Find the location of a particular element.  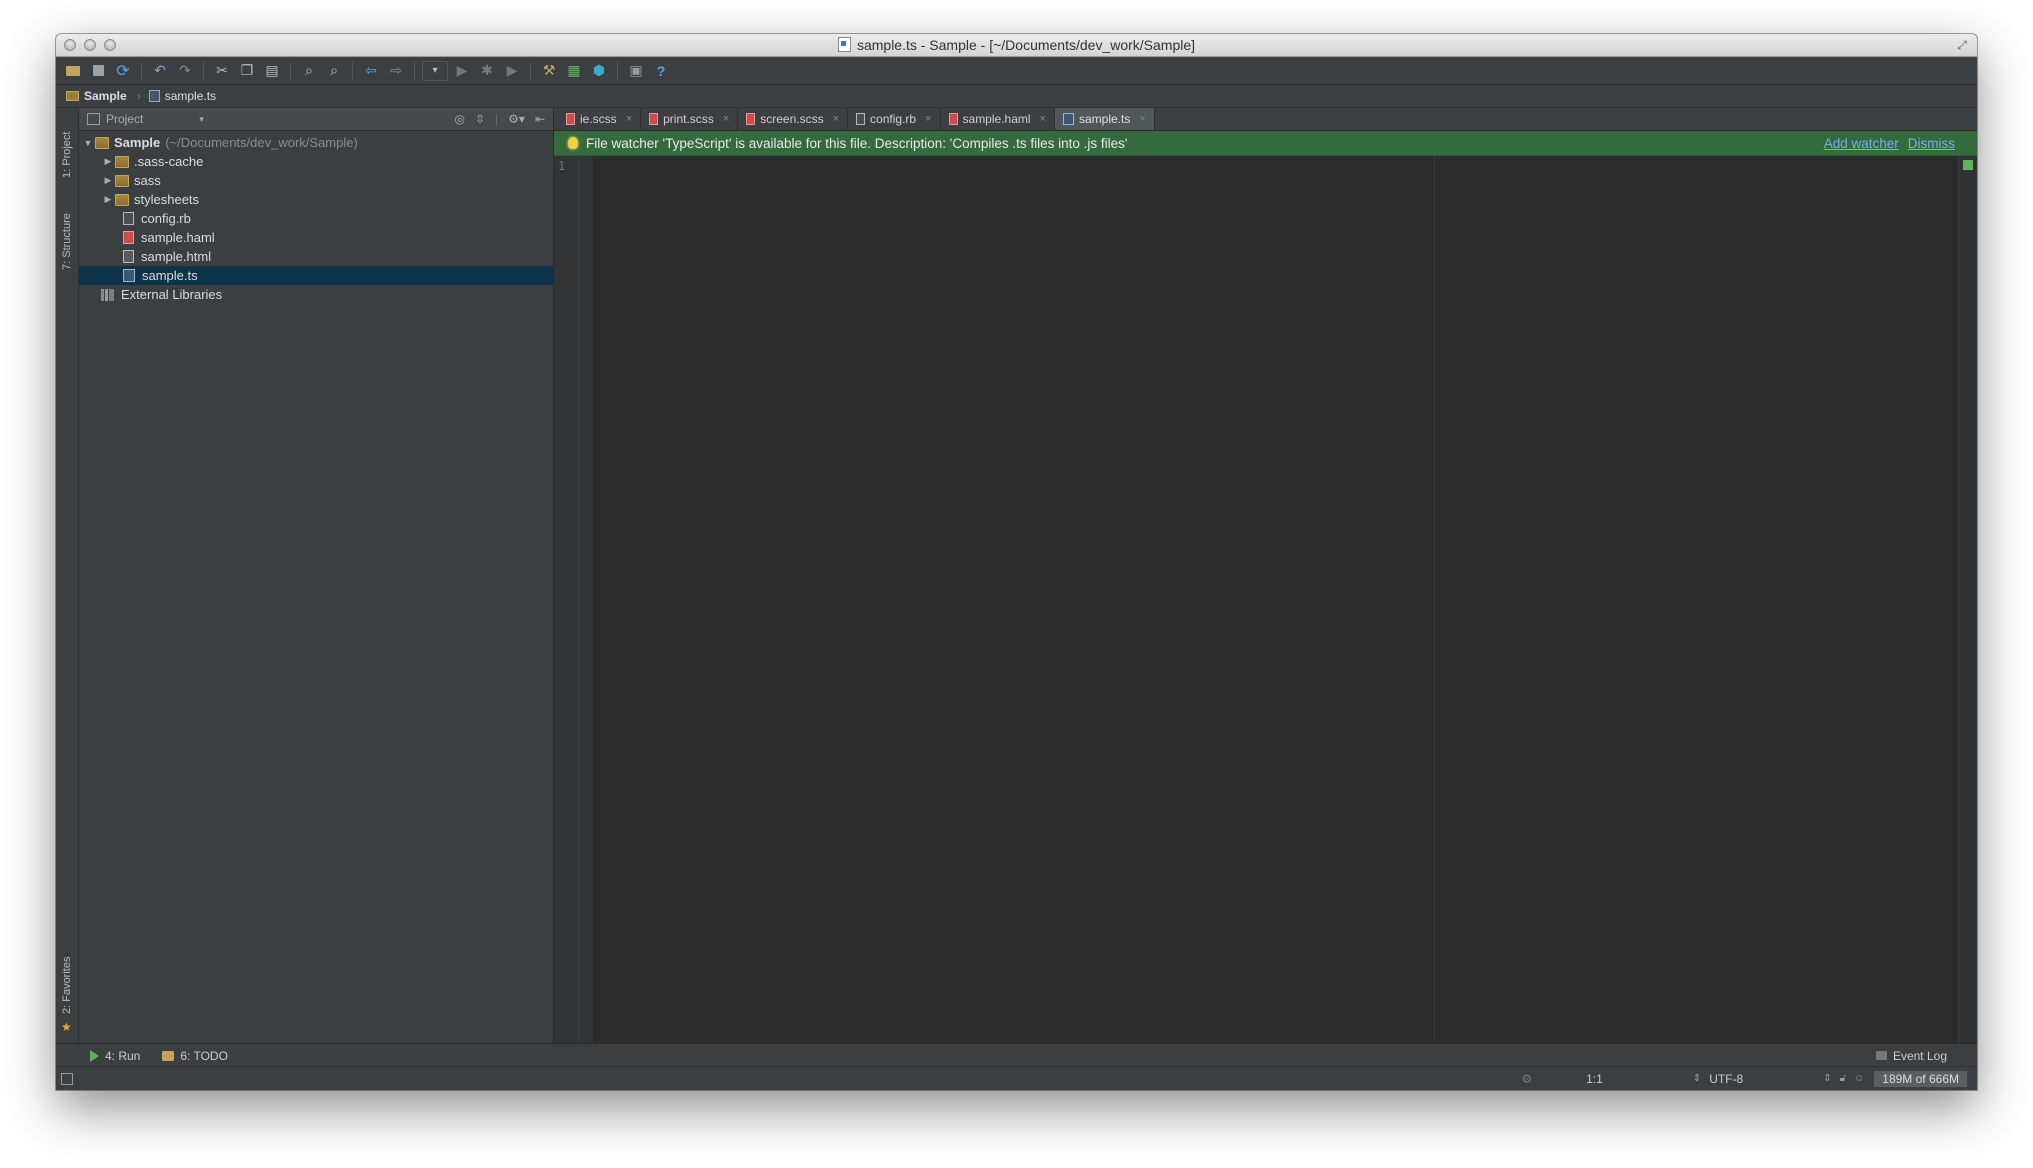

toggle-tool-windows-icon is located at coordinates (67, 1078).